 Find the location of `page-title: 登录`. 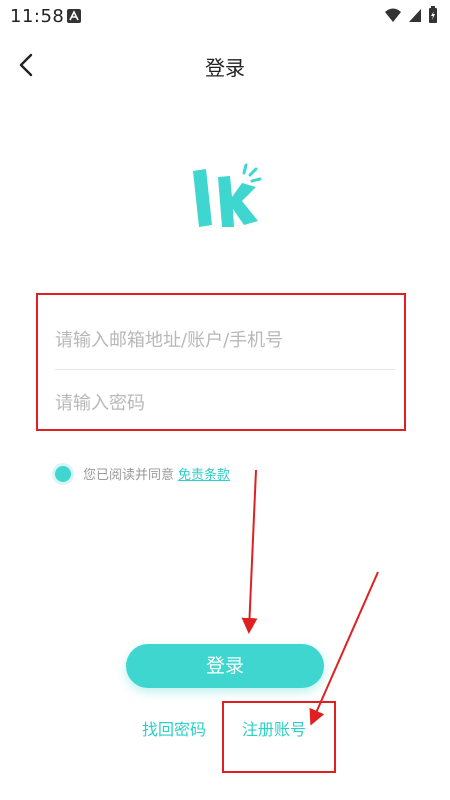

page-title: 登录 is located at coordinates (225, 68).